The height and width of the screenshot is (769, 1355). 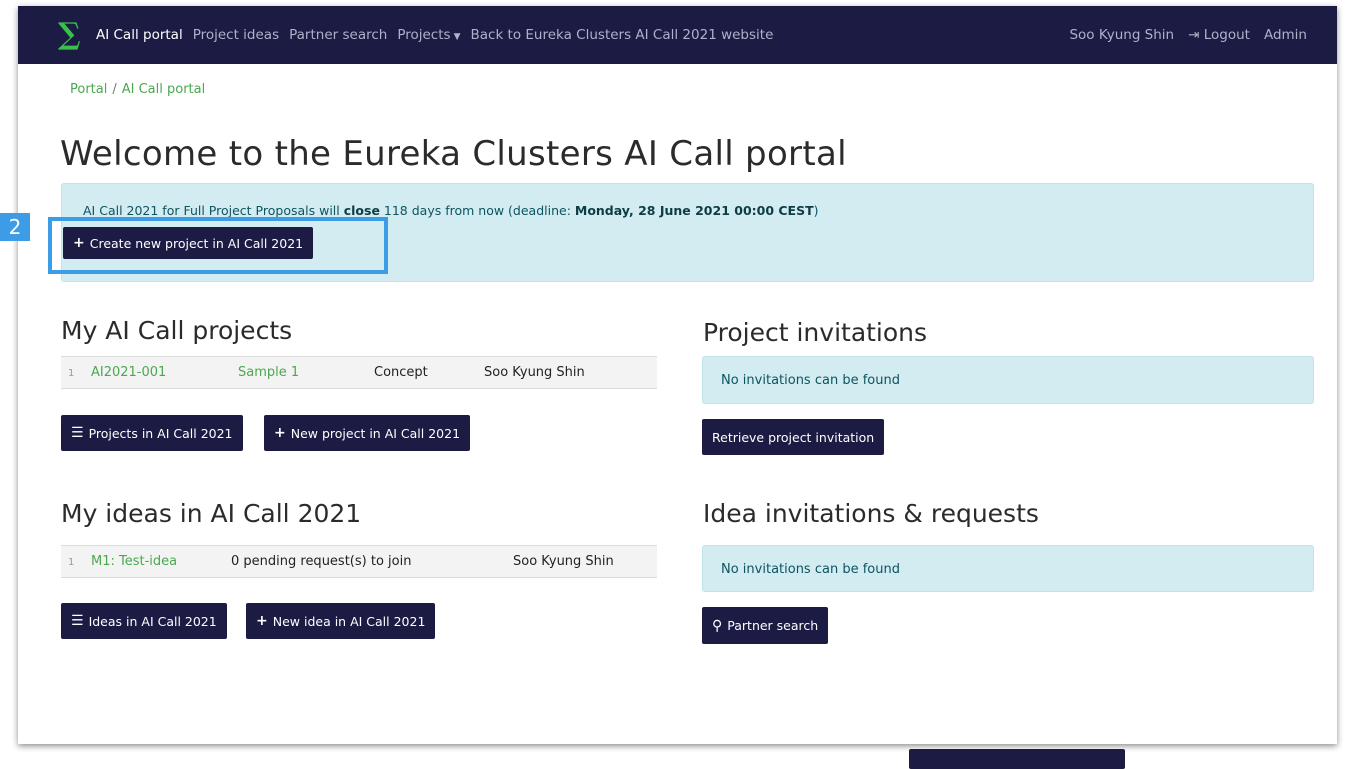 What do you see at coordinates (15, 227) in the screenshot?
I see `step-badge: 2` at bounding box center [15, 227].